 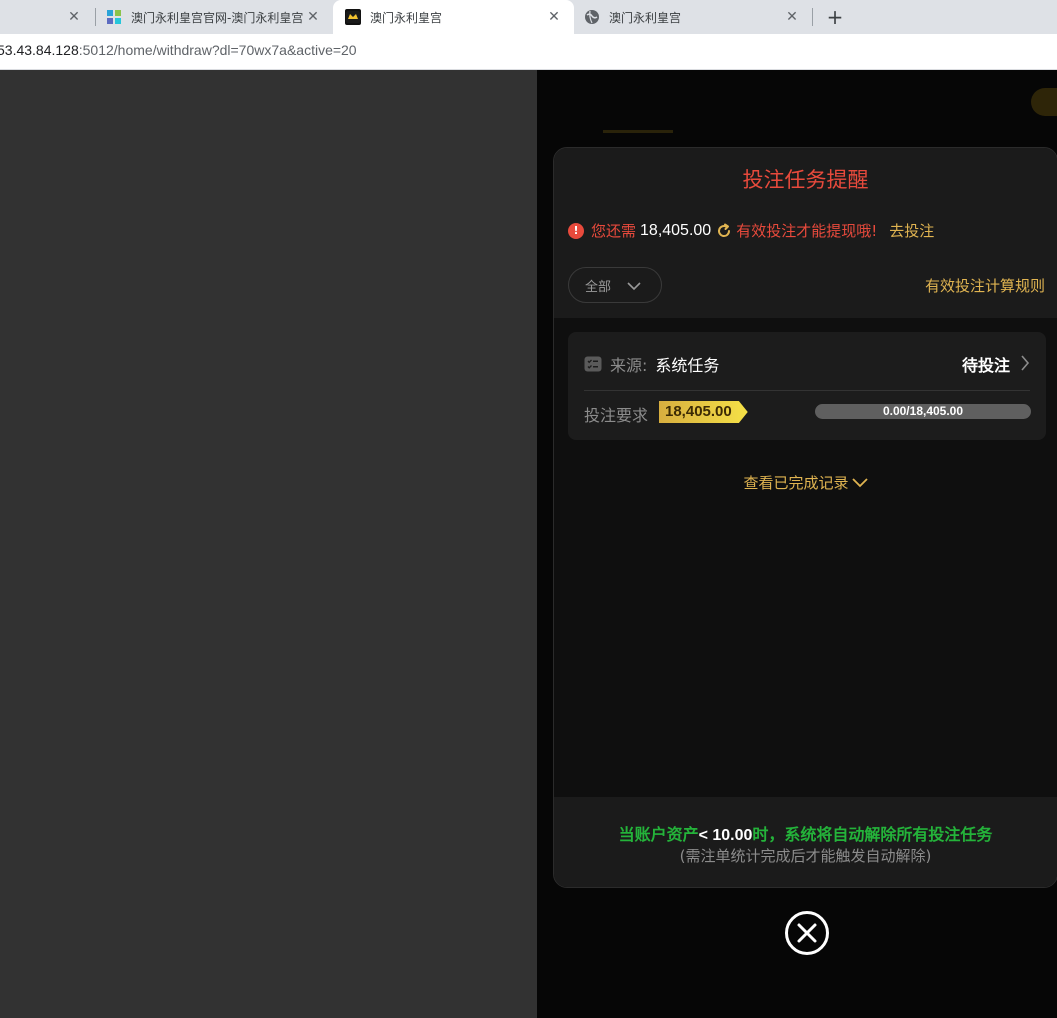 What do you see at coordinates (638, 131) in the screenshot?
I see `backdrop-tab-underline` at bounding box center [638, 131].